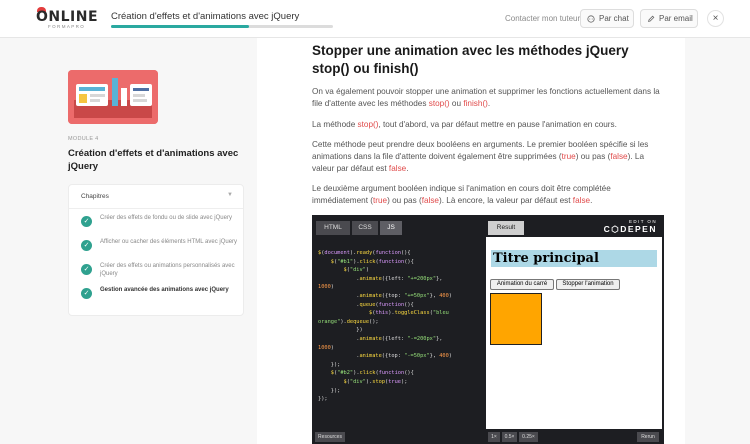  What do you see at coordinates (574, 226) in the screenshot?
I see `codepen-result-bar: Result EDIT ON C⬡DEPEN` at bounding box center [574, 226].